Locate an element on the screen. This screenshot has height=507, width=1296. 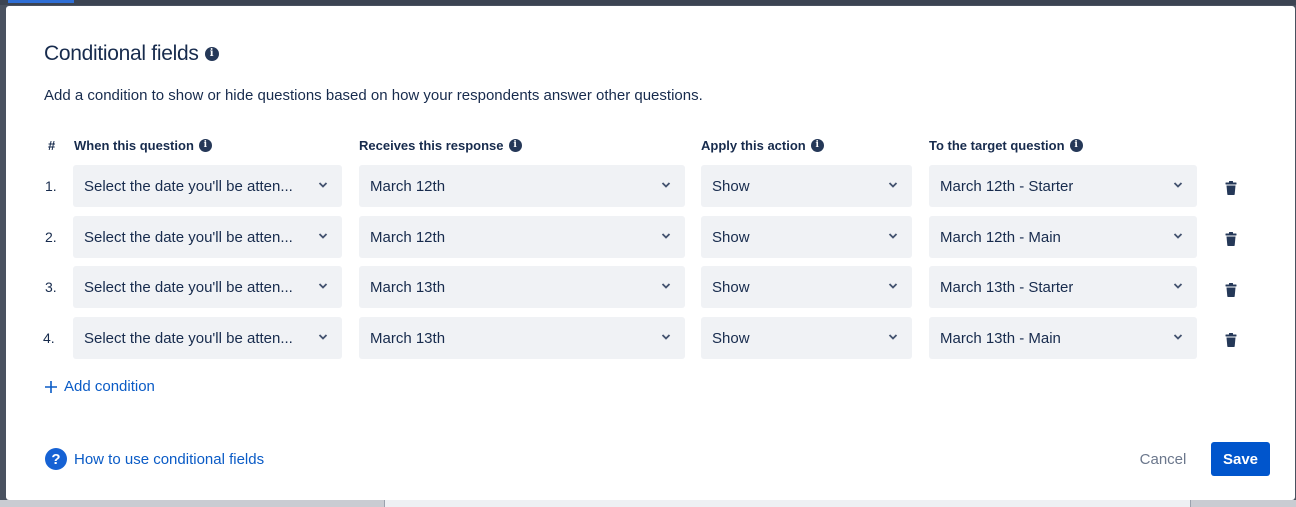
target-select: March 12th - Main is located at coordinates (1063, 237).